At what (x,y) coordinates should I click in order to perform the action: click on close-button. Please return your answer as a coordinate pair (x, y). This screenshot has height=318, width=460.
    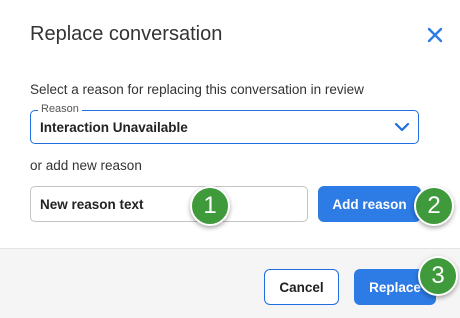
    Looking at the image, I should click on (435, 35).